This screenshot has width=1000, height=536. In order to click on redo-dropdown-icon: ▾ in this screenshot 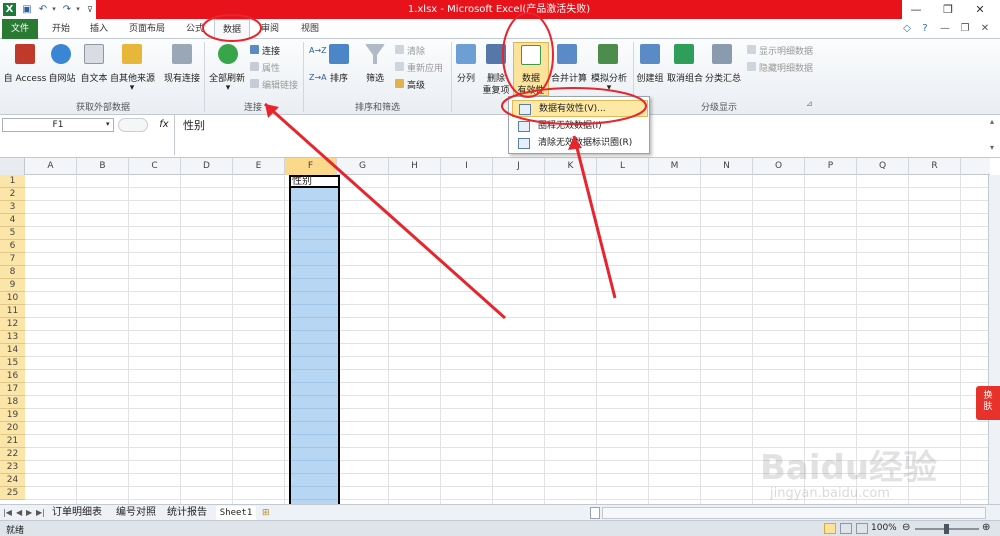, I will do `click(78, 9)`.